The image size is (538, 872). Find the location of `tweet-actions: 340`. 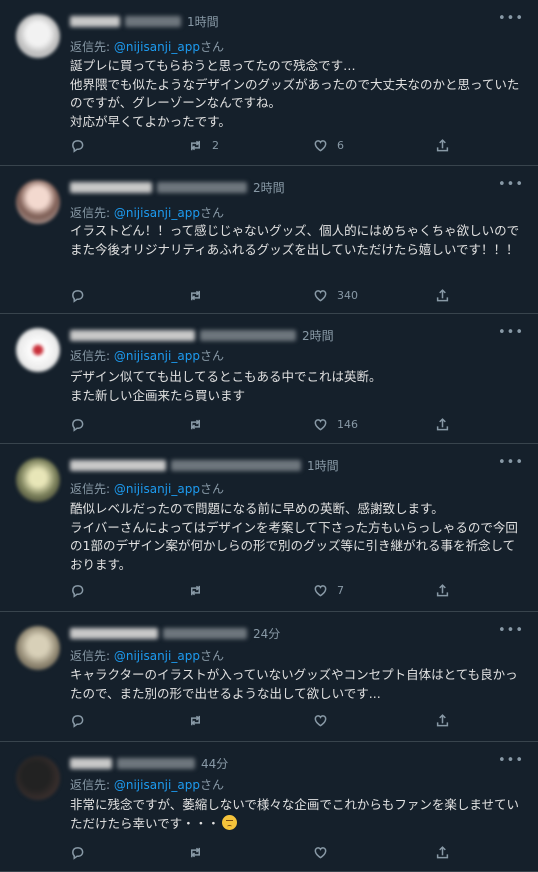

tweet-actions: 340 is located at coordinates (265, 296).